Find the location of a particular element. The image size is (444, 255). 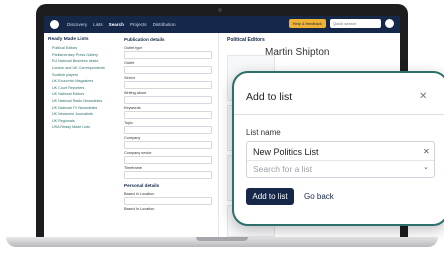

nav-lists: Lists is located at coordinates (97, 24).